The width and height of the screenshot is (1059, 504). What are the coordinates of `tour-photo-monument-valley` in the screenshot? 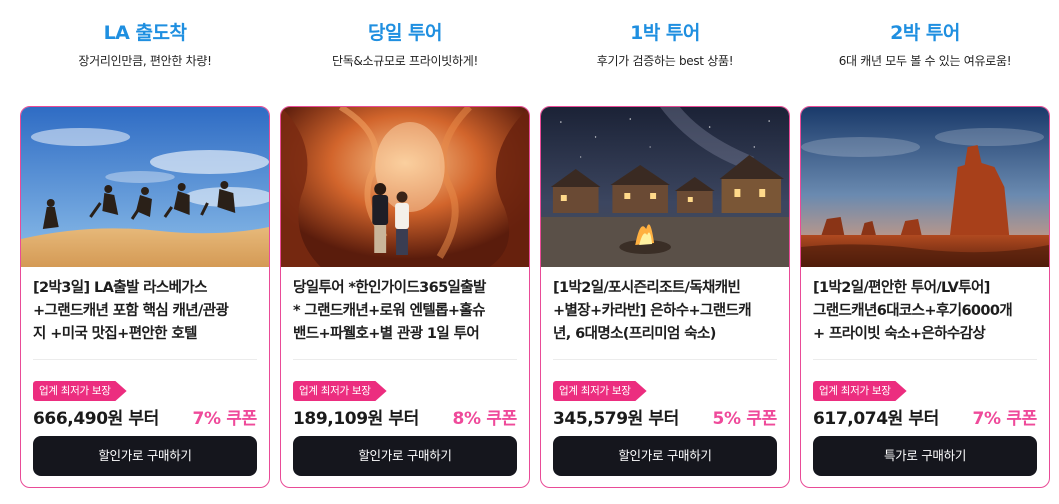 It's located at (925, 187).